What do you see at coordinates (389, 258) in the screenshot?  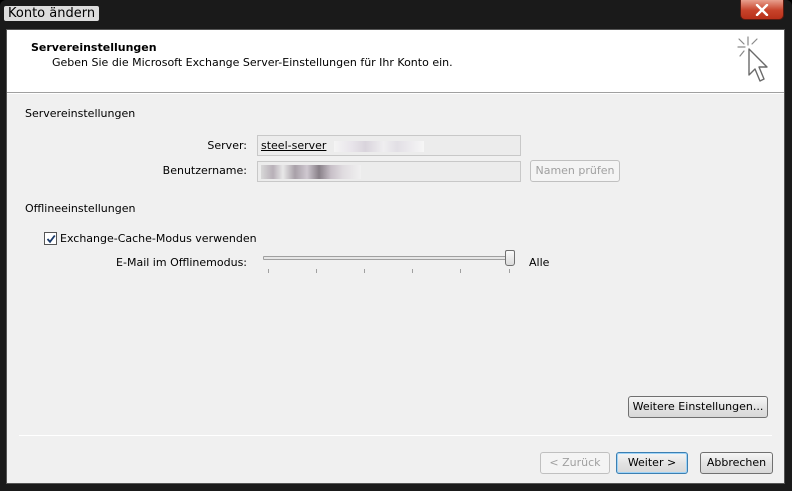 I see `slider-track` at bounding box center [389, 258].